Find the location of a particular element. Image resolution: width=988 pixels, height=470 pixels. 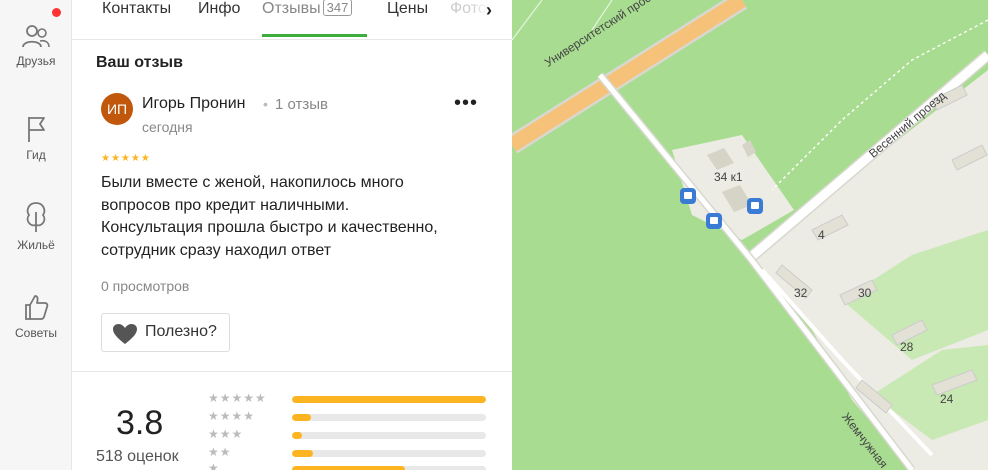

sidebar-item-label: Жильё is located at coordinates (36, 245).